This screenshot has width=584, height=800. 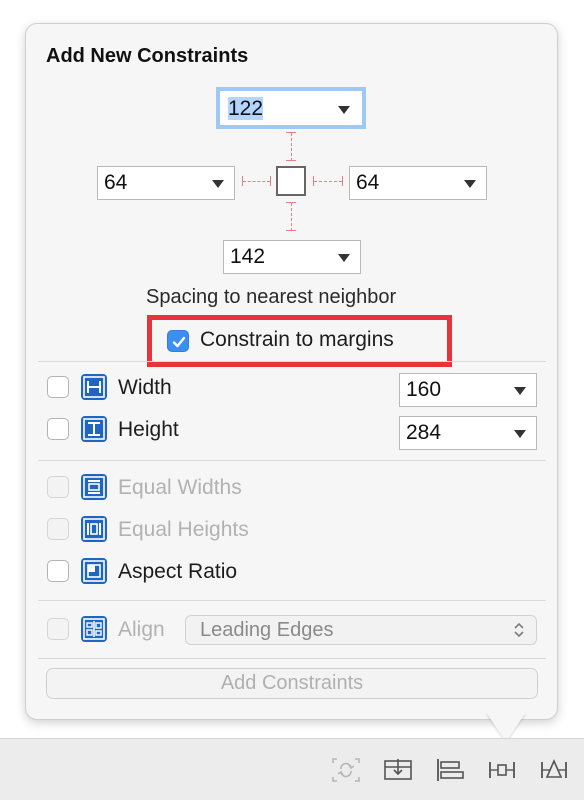 I want to click on width-constraint-icon, so click(x=94, y=387).